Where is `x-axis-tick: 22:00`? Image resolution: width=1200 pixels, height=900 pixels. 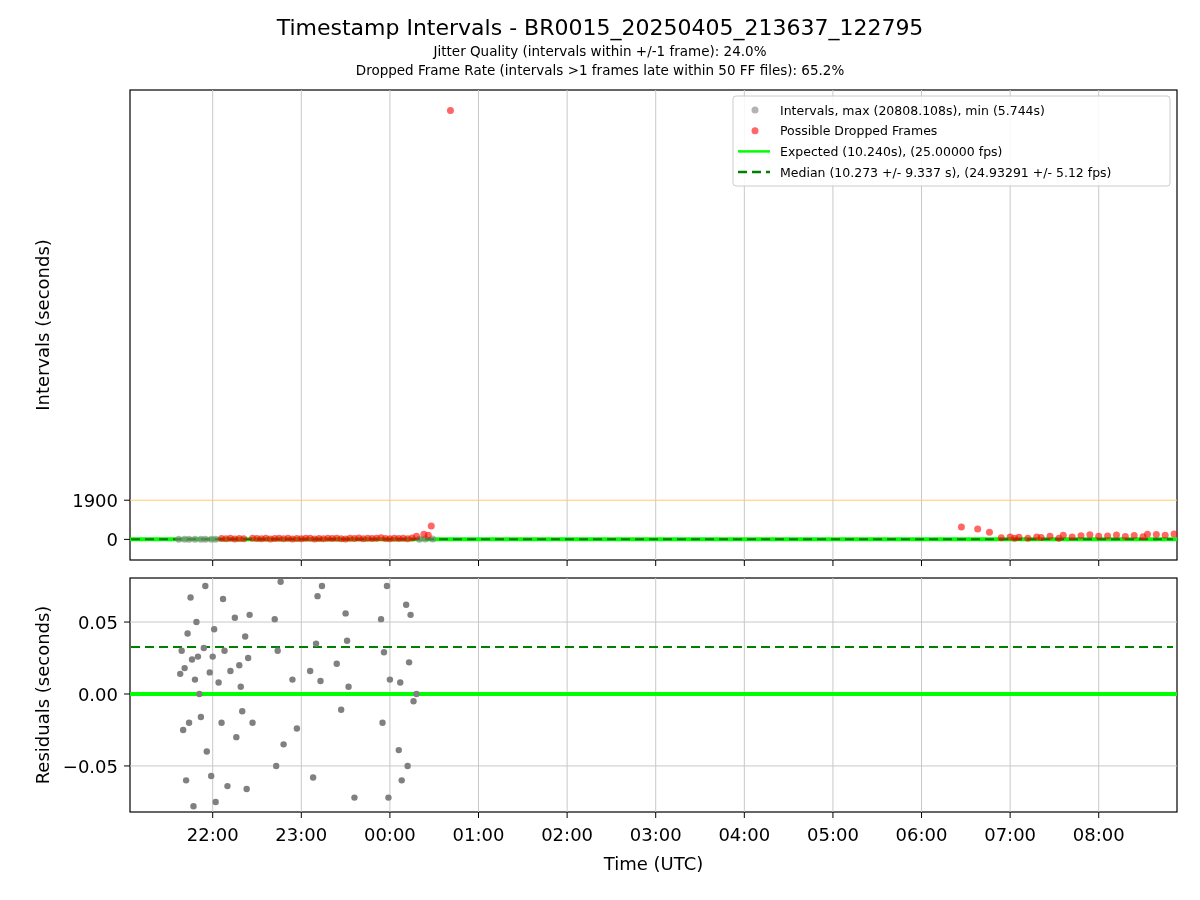 x-axis-tick: 22:00 is located at coordinates (212, 828).